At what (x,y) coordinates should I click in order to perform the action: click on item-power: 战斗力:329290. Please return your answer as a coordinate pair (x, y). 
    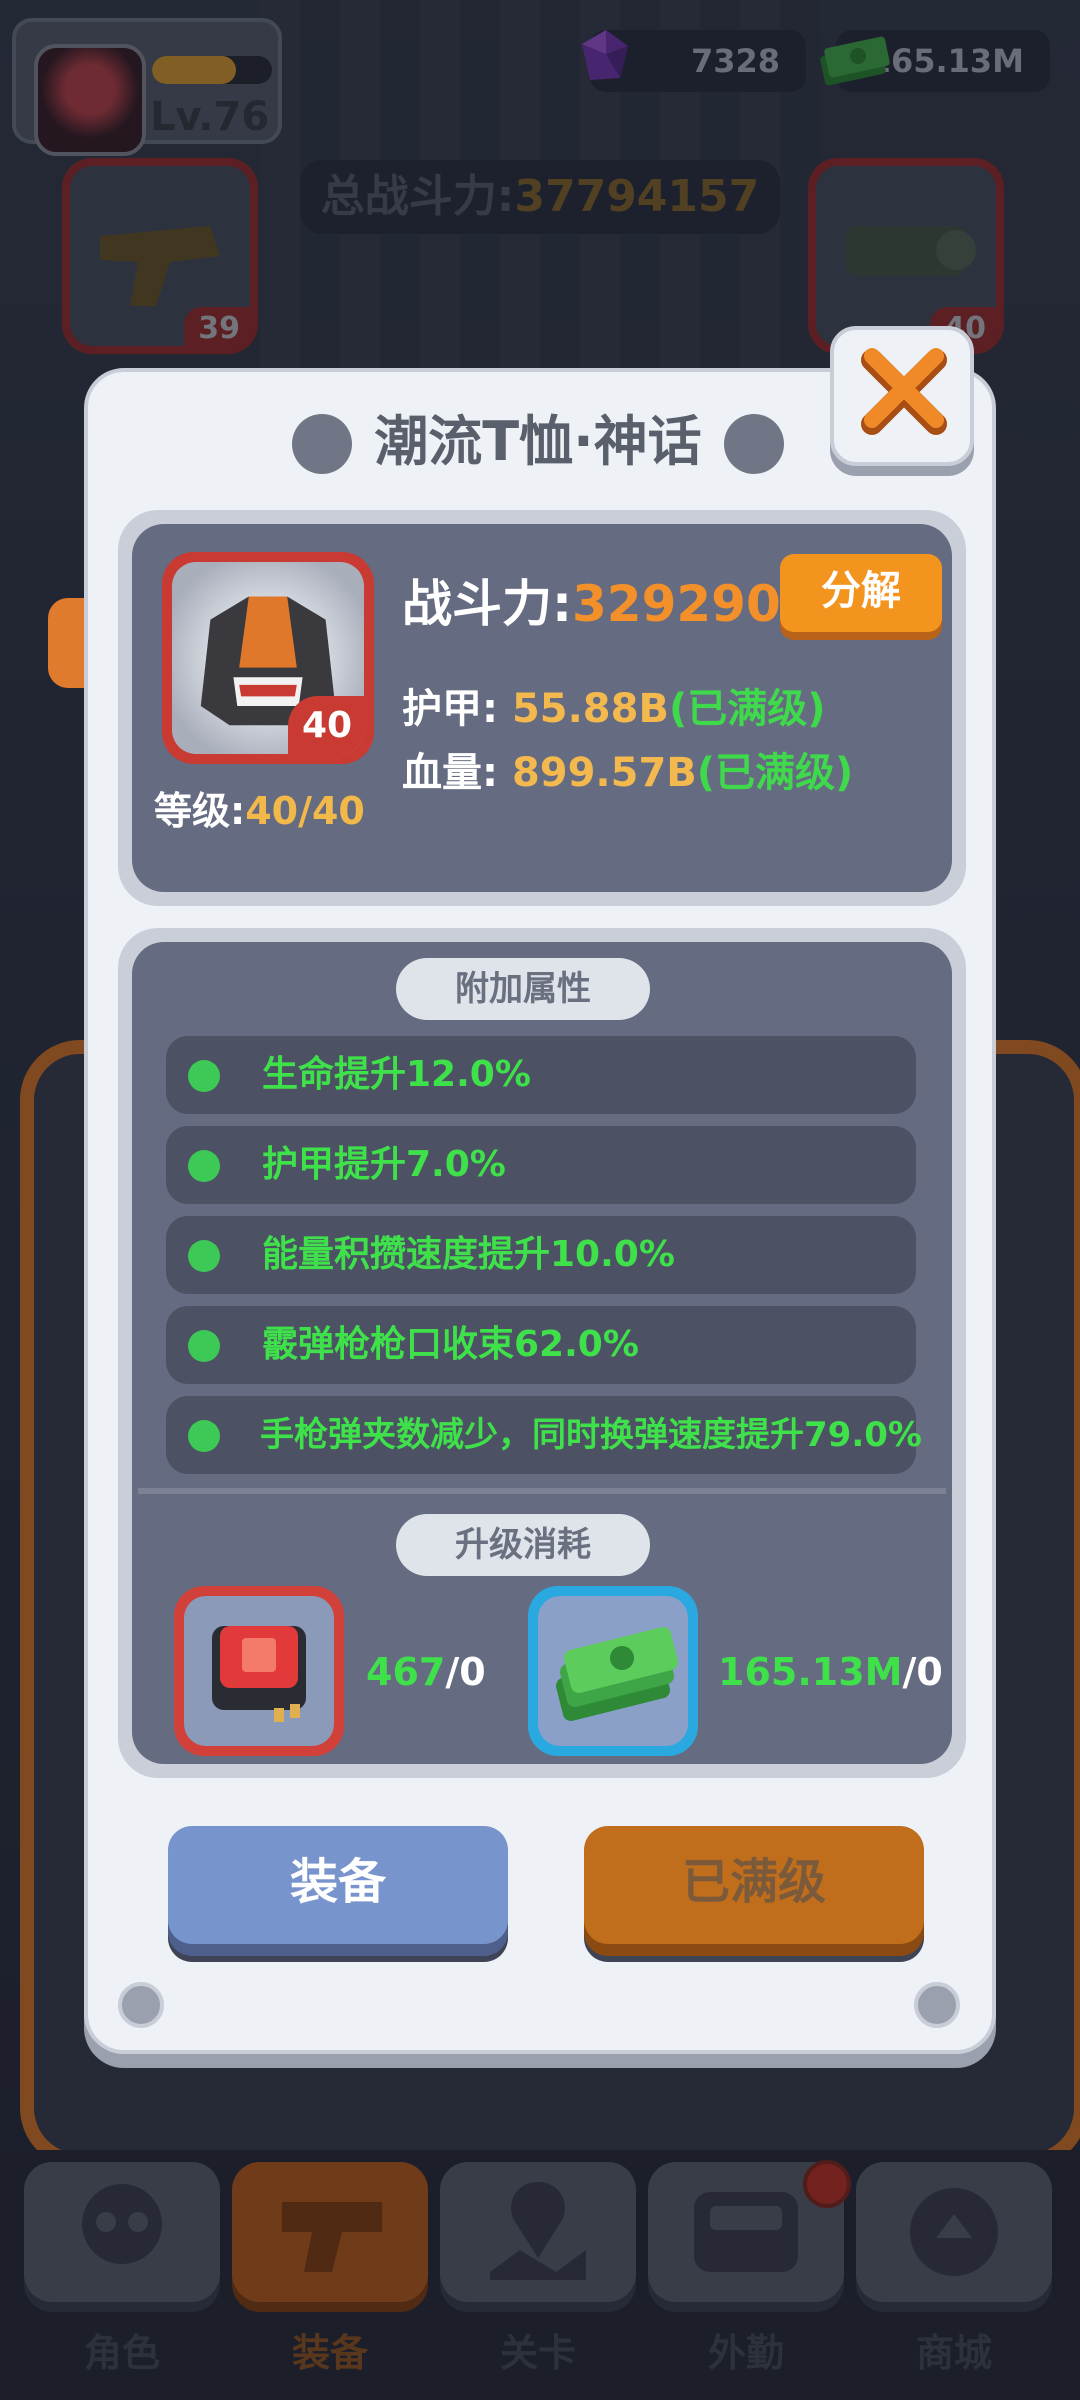
    Looking at the image, I should click on (591, 600).